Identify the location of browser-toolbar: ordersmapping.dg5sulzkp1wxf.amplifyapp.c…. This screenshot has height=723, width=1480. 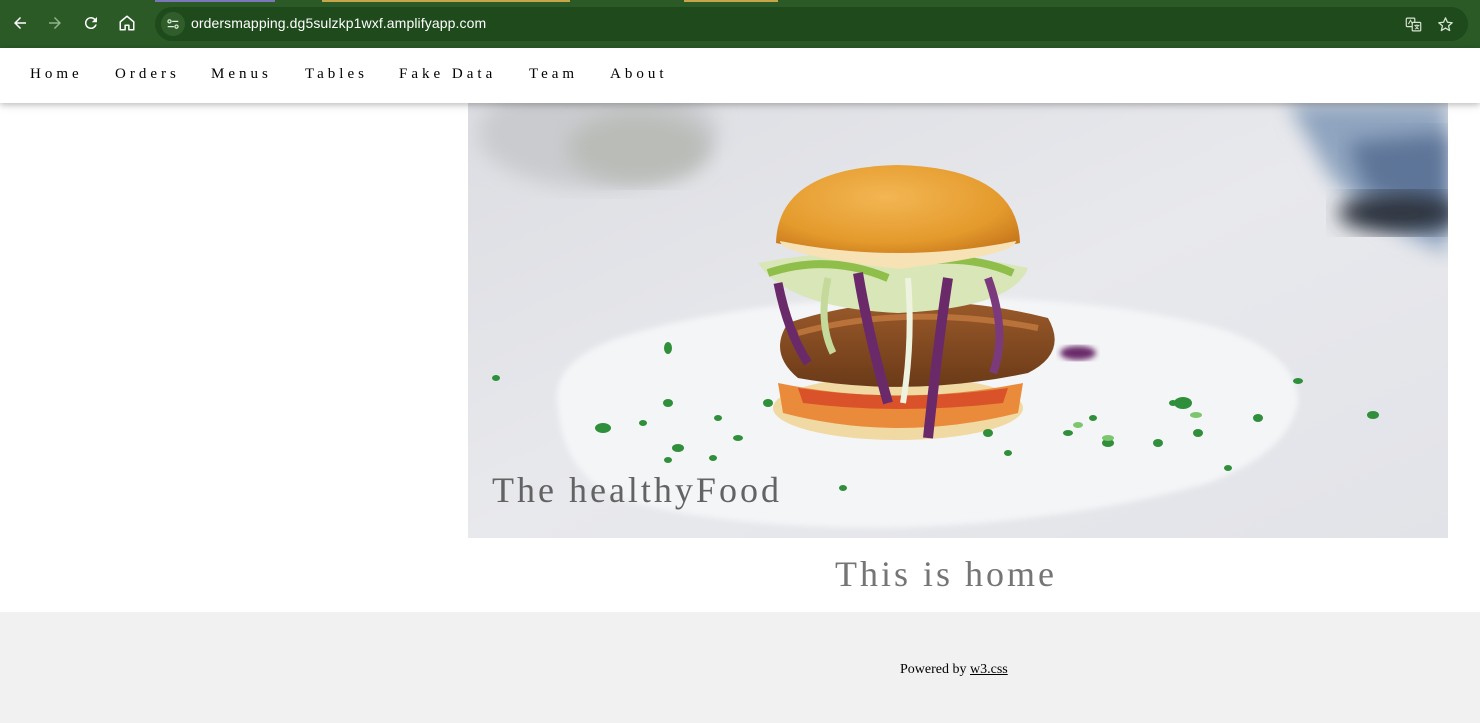
(740, 24).